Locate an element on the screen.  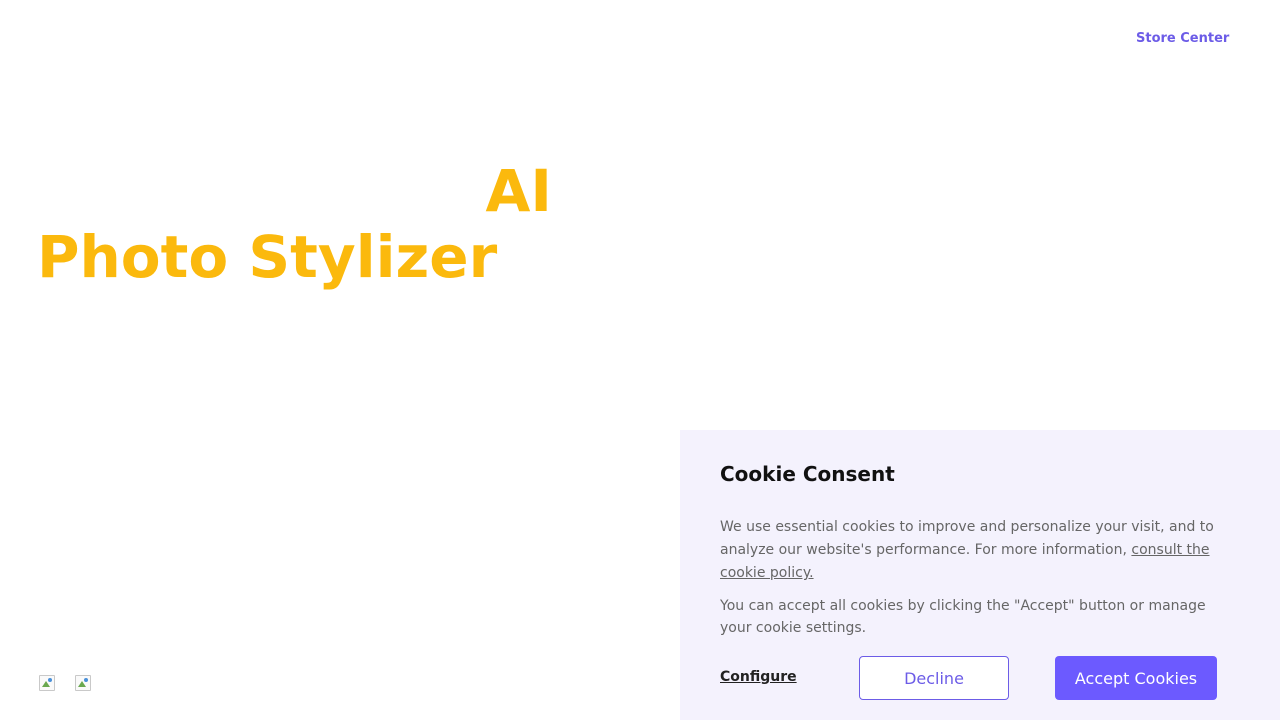
google-play-badge-icon is located at coordinates (83, 683).